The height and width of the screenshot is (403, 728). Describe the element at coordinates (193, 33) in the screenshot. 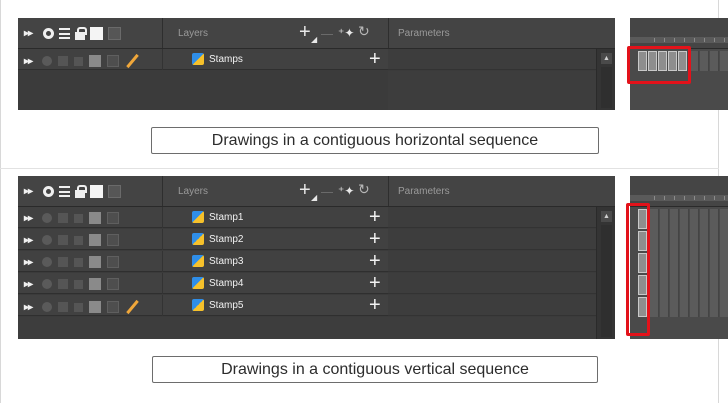

I see `layers-column-label: Layers` at that location.